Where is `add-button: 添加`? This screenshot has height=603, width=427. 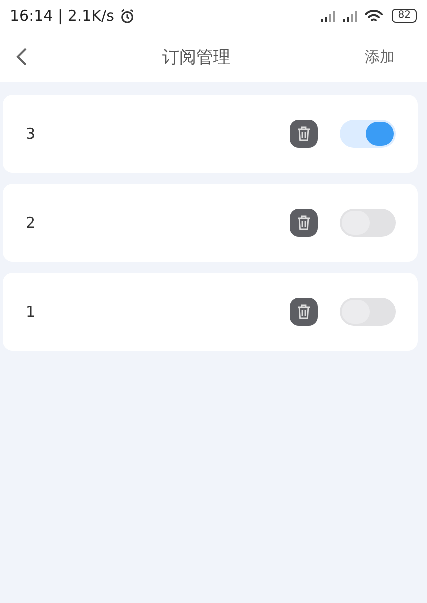
add-button: 添加 is located at coordinates (388, 57).